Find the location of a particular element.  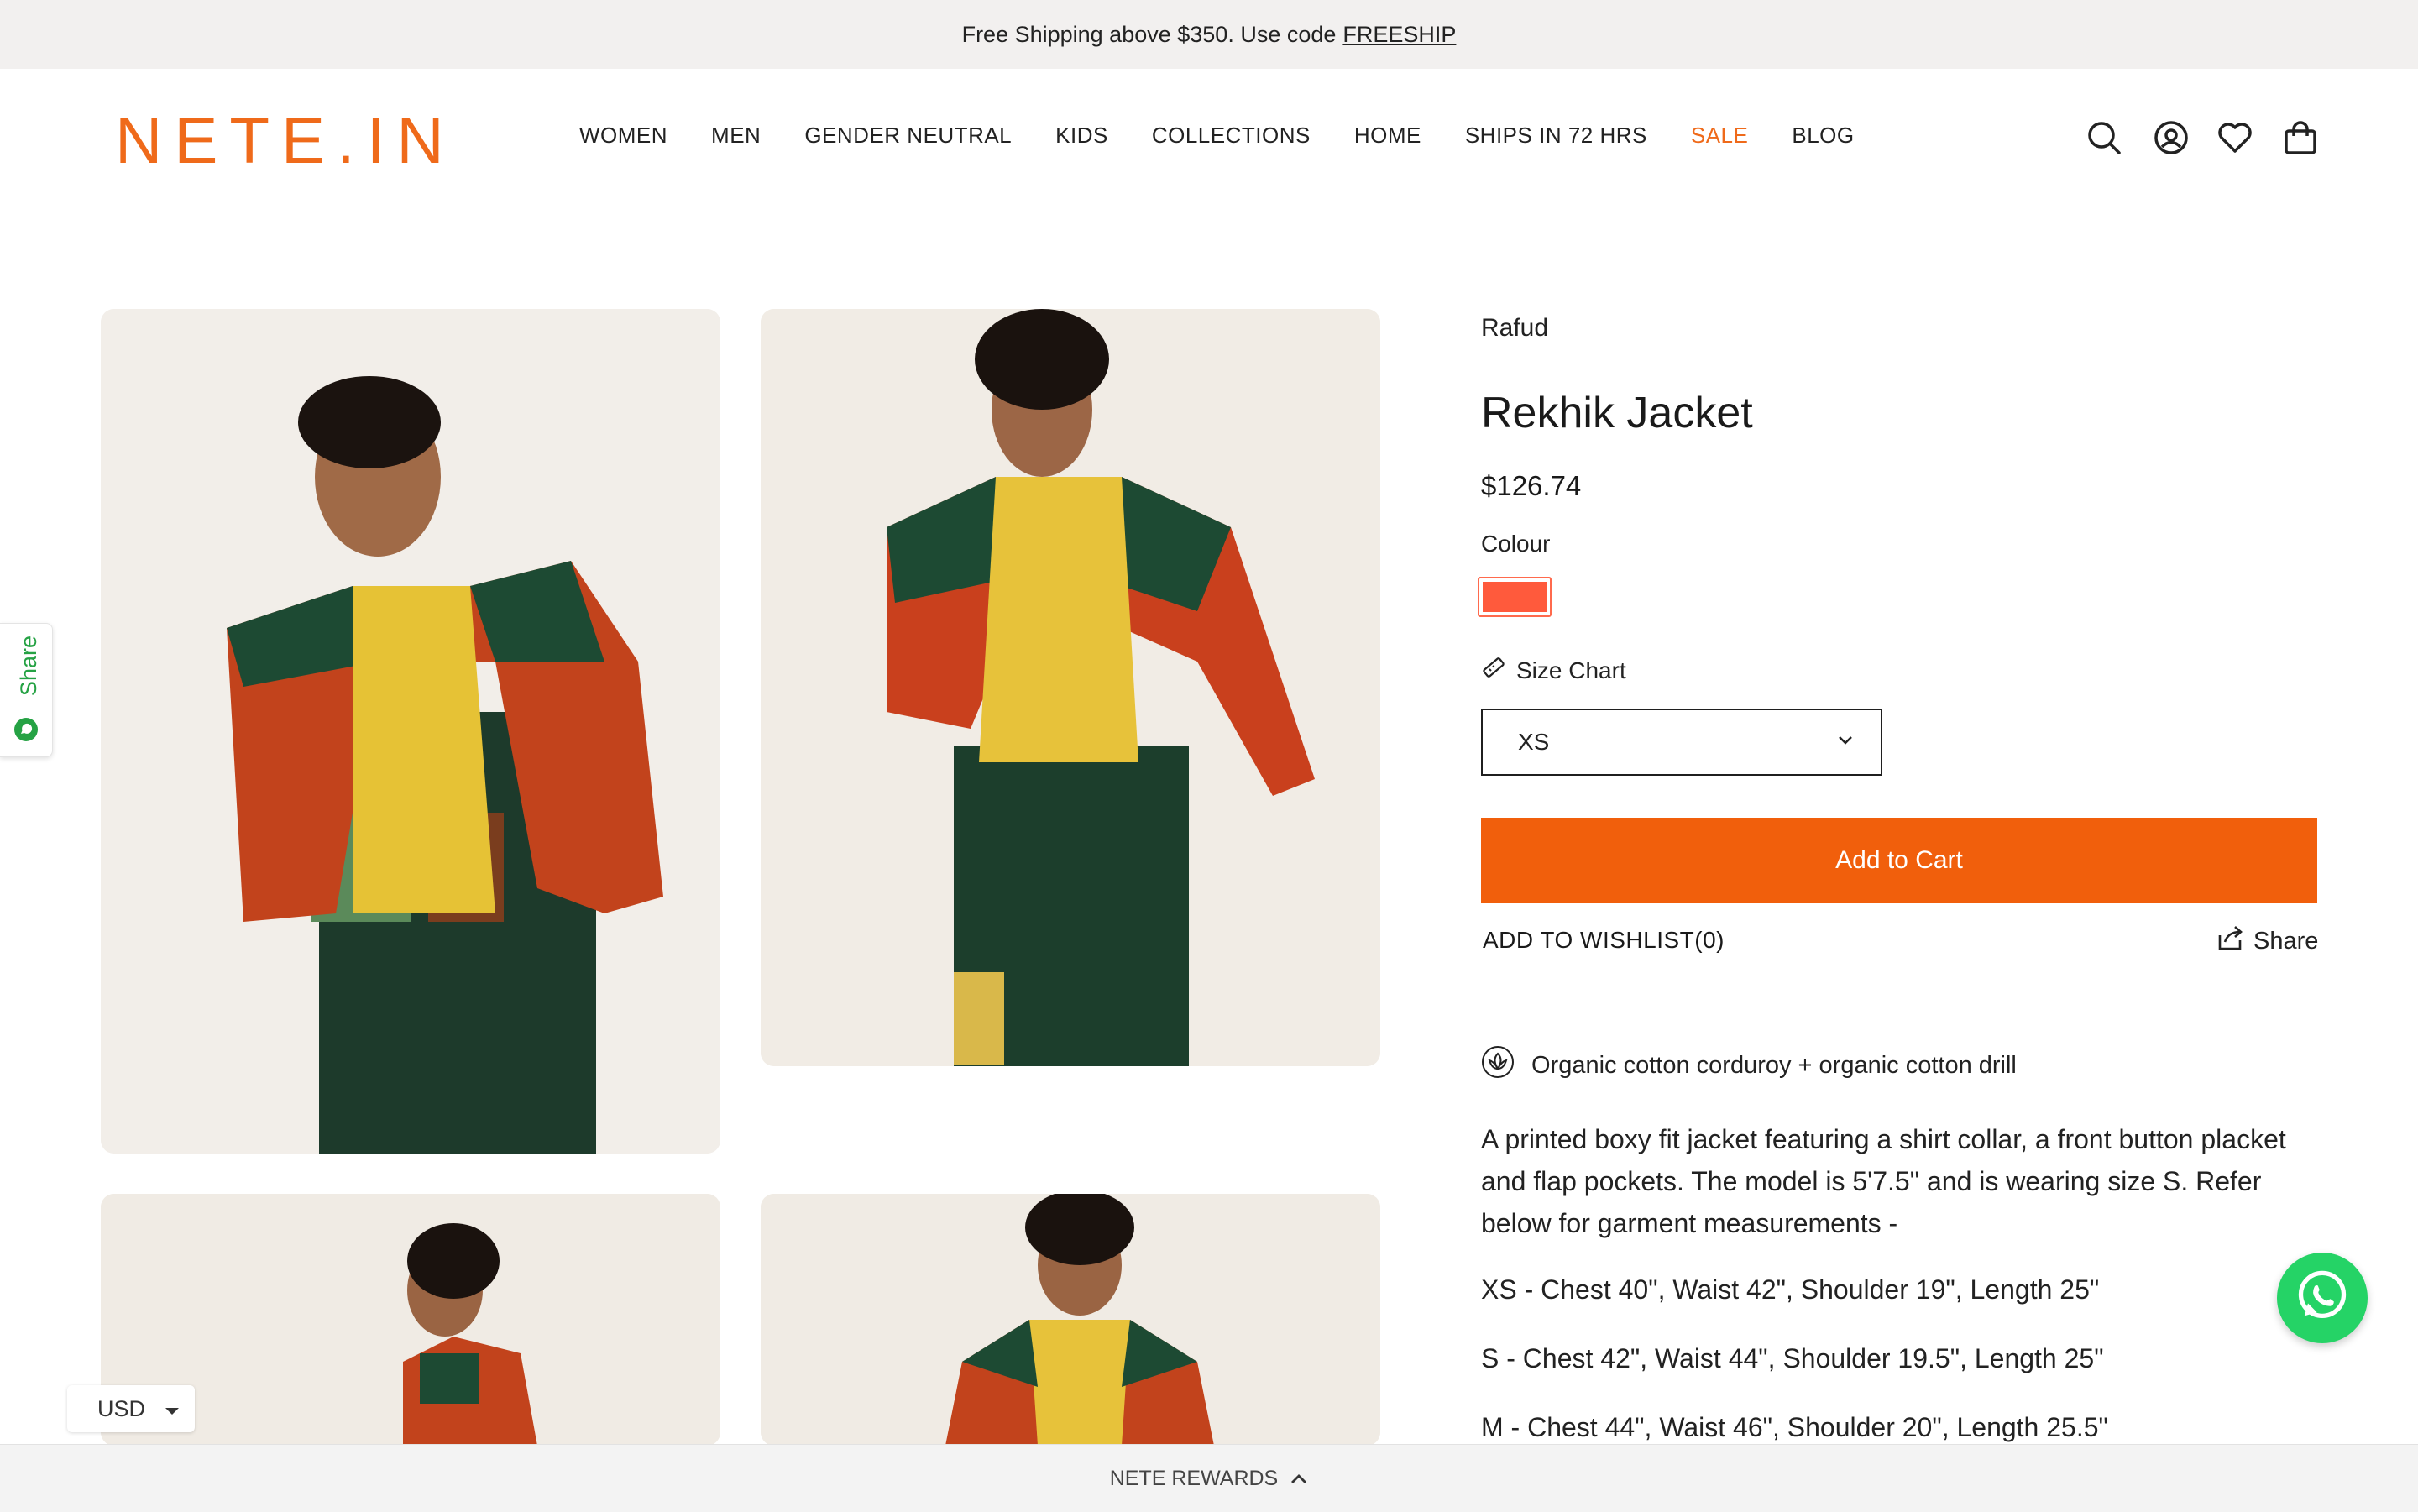

size-select: XS is located at coordinates (1681, 742).